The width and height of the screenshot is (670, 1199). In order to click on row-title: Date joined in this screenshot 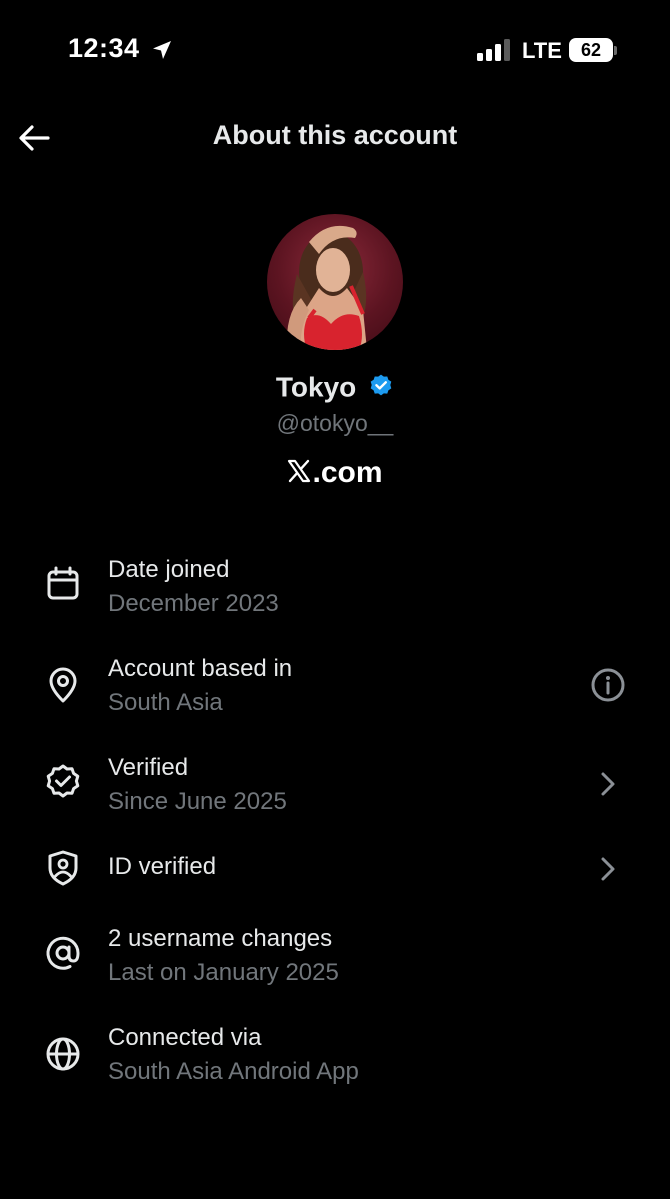, I will do `click(169, 569)`.